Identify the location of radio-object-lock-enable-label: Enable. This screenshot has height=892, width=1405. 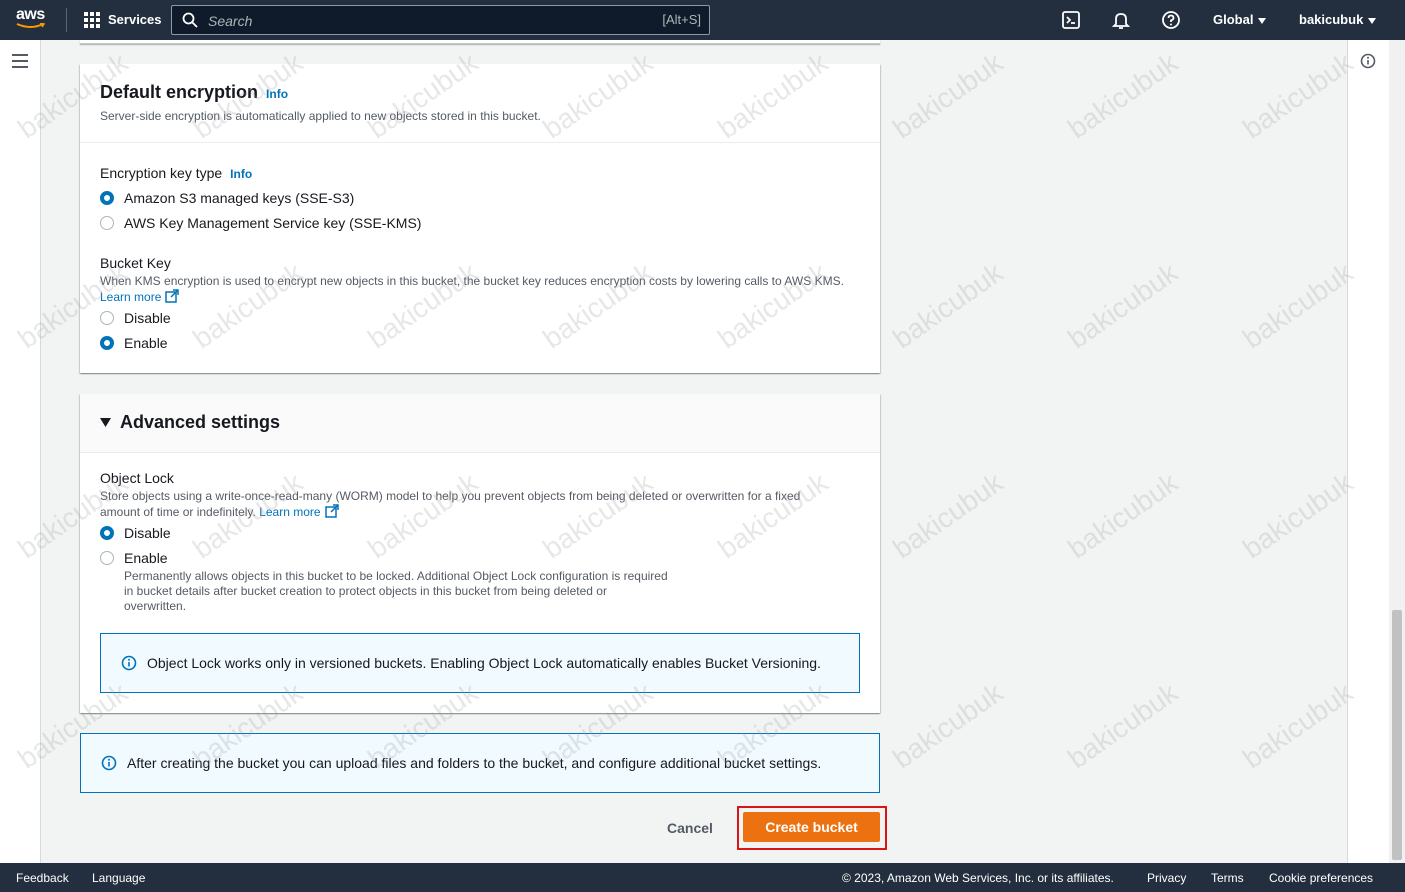
(146, 558).